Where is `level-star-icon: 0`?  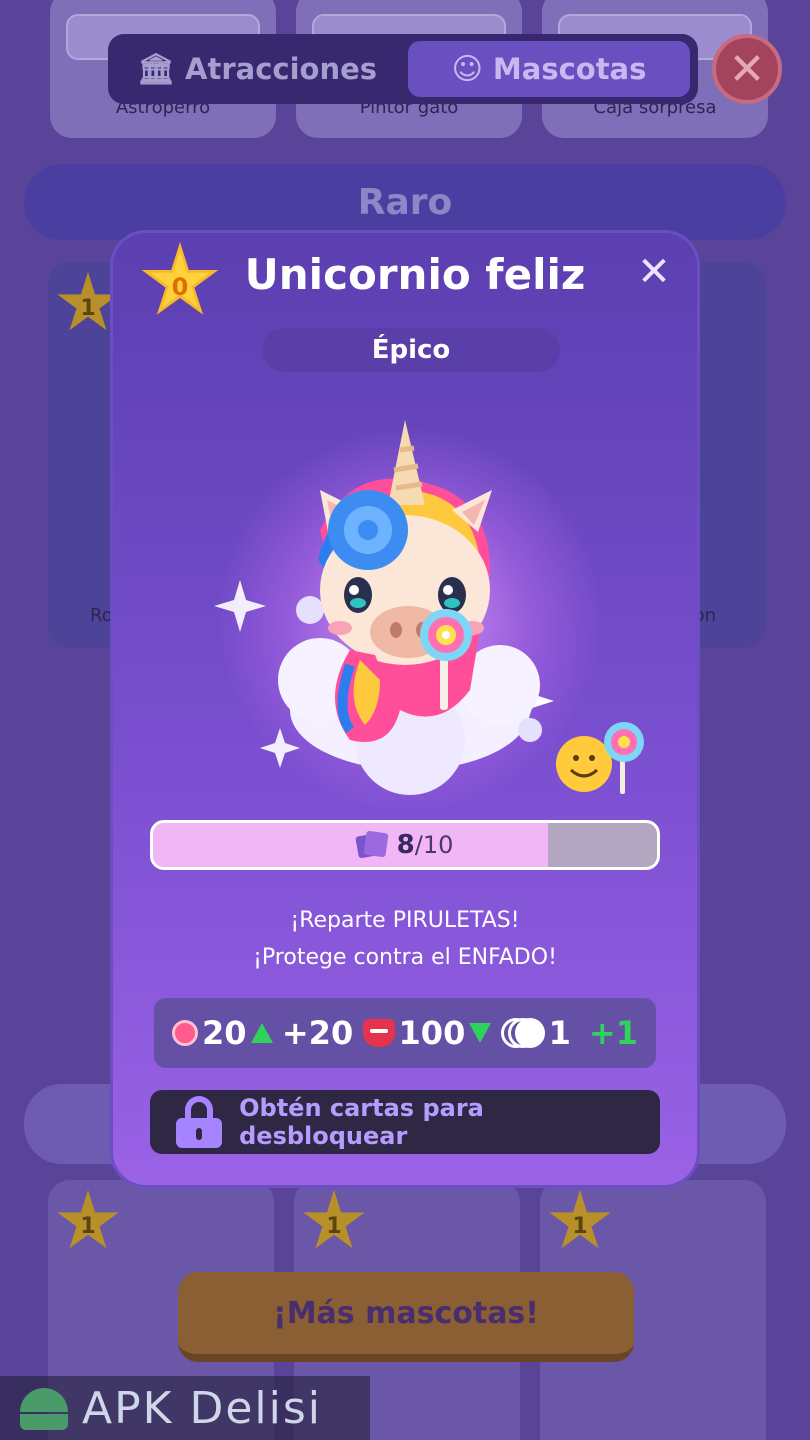 level-star-icon: 0 is located at coordinates (180, 278).